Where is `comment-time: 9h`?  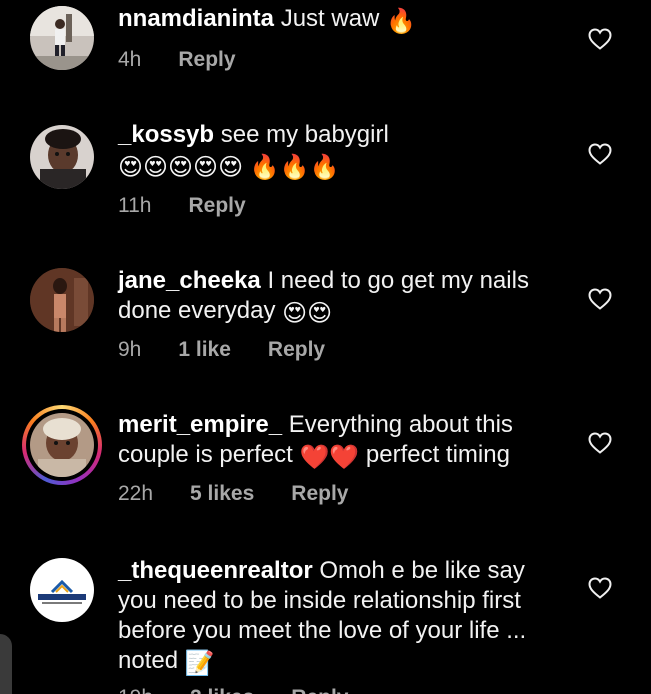
comment-time: 9h is located at coordinates (130, 349).